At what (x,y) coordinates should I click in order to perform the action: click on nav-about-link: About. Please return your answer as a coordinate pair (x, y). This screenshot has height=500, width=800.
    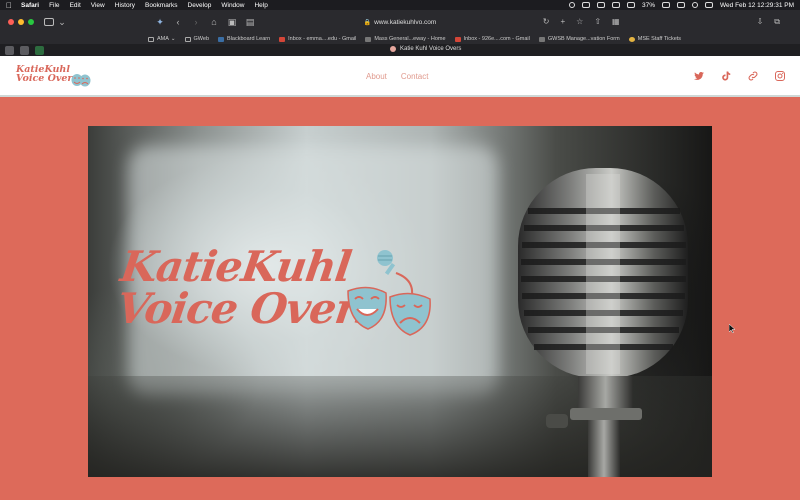
    Looking at the image, I should click on (376, 76).